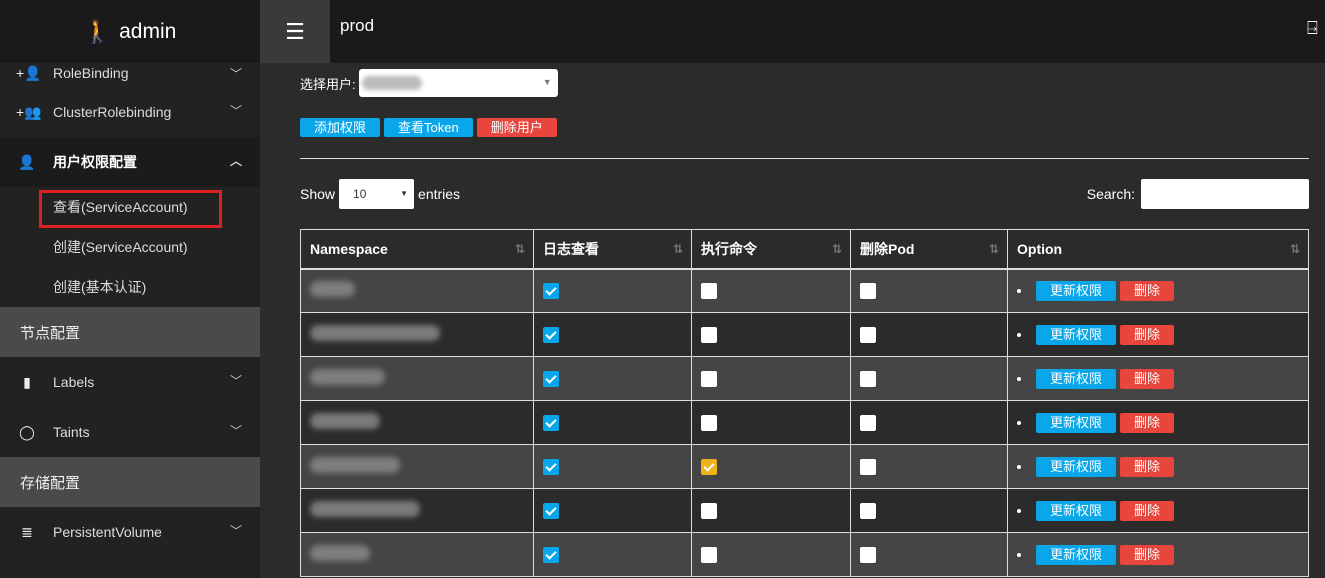 This screenshot has width=1325, height=578. I want to click on circle-icon: ◯, so click(27, 431).